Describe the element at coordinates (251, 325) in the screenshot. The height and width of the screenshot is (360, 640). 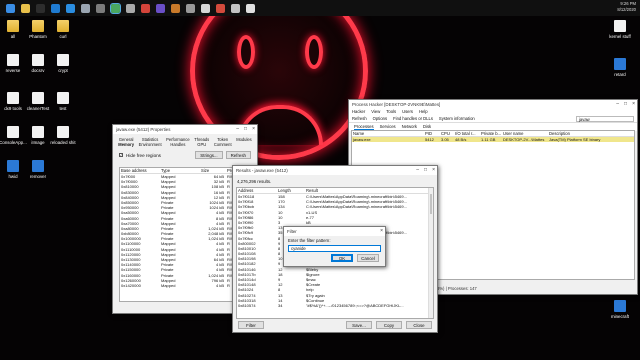
I see `filter-button: Filter` at that location.